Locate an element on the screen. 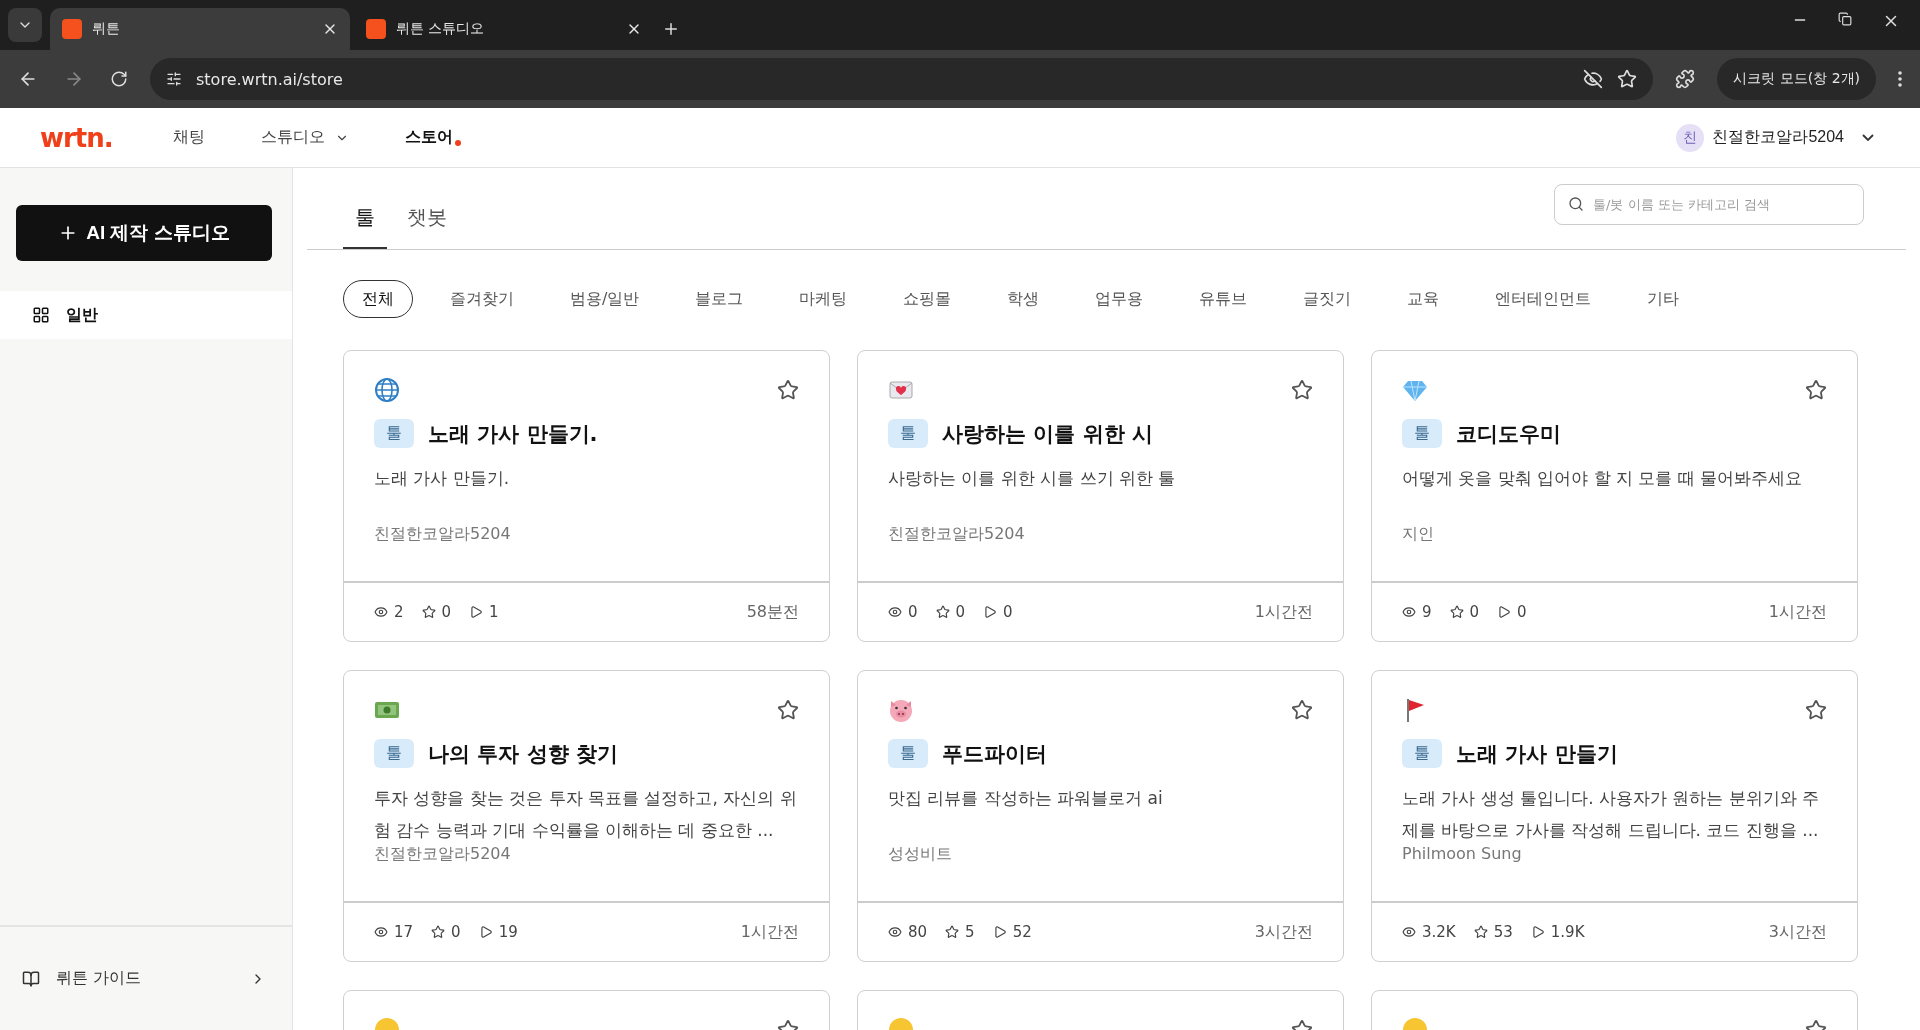 This screenshot has height=1030, width=1920. incognito-chip: 시크릿 모드(창 2개) is located at coordinates (1796, 79).